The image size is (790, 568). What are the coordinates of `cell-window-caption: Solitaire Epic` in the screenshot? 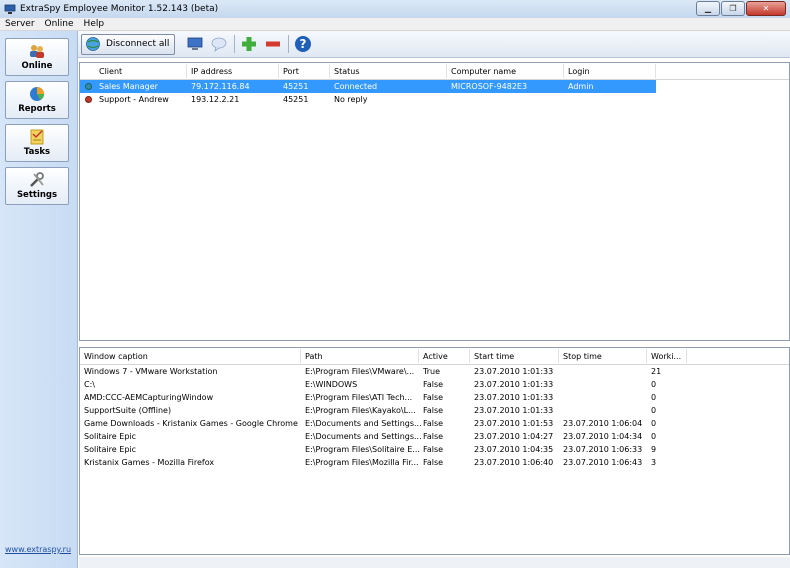 It's located at (110, 449).